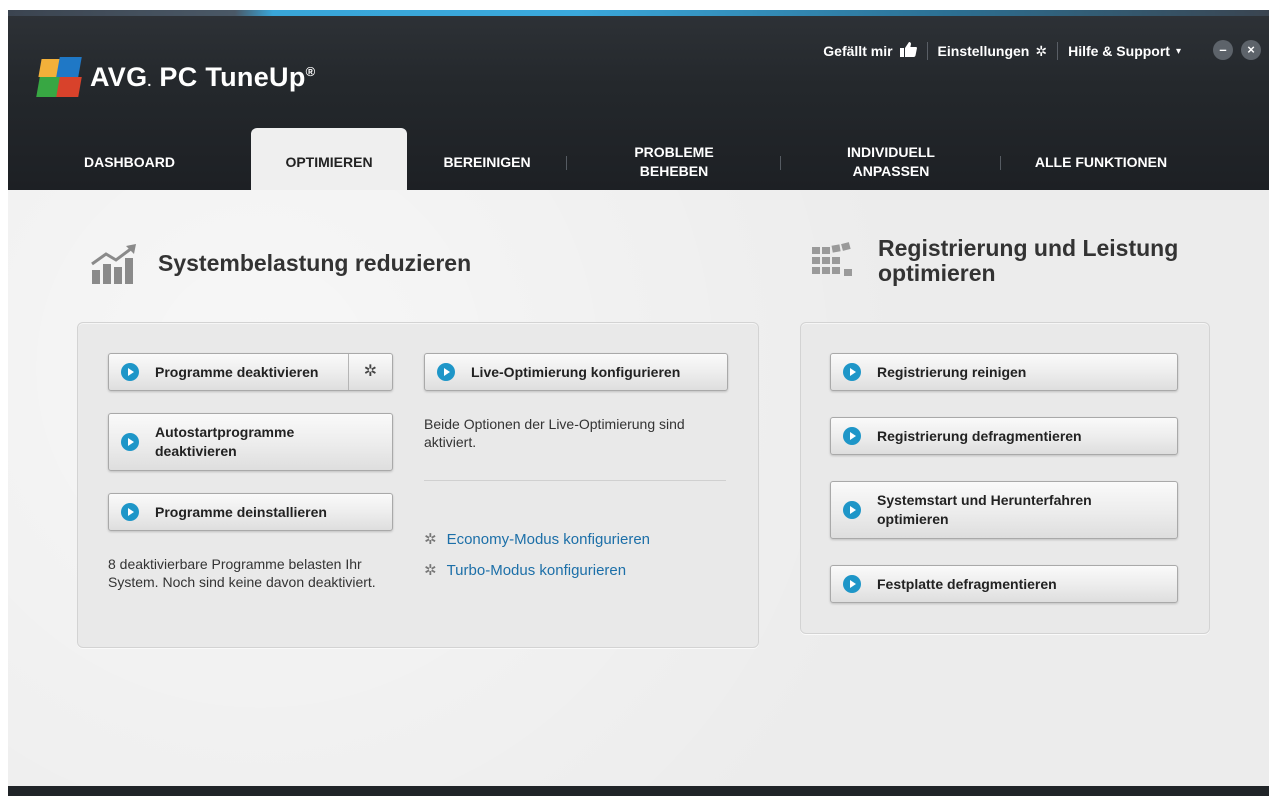 The image size is (1269, 796). I want to click on button-label: Registrierung defragmentieren, so click(979, 435).